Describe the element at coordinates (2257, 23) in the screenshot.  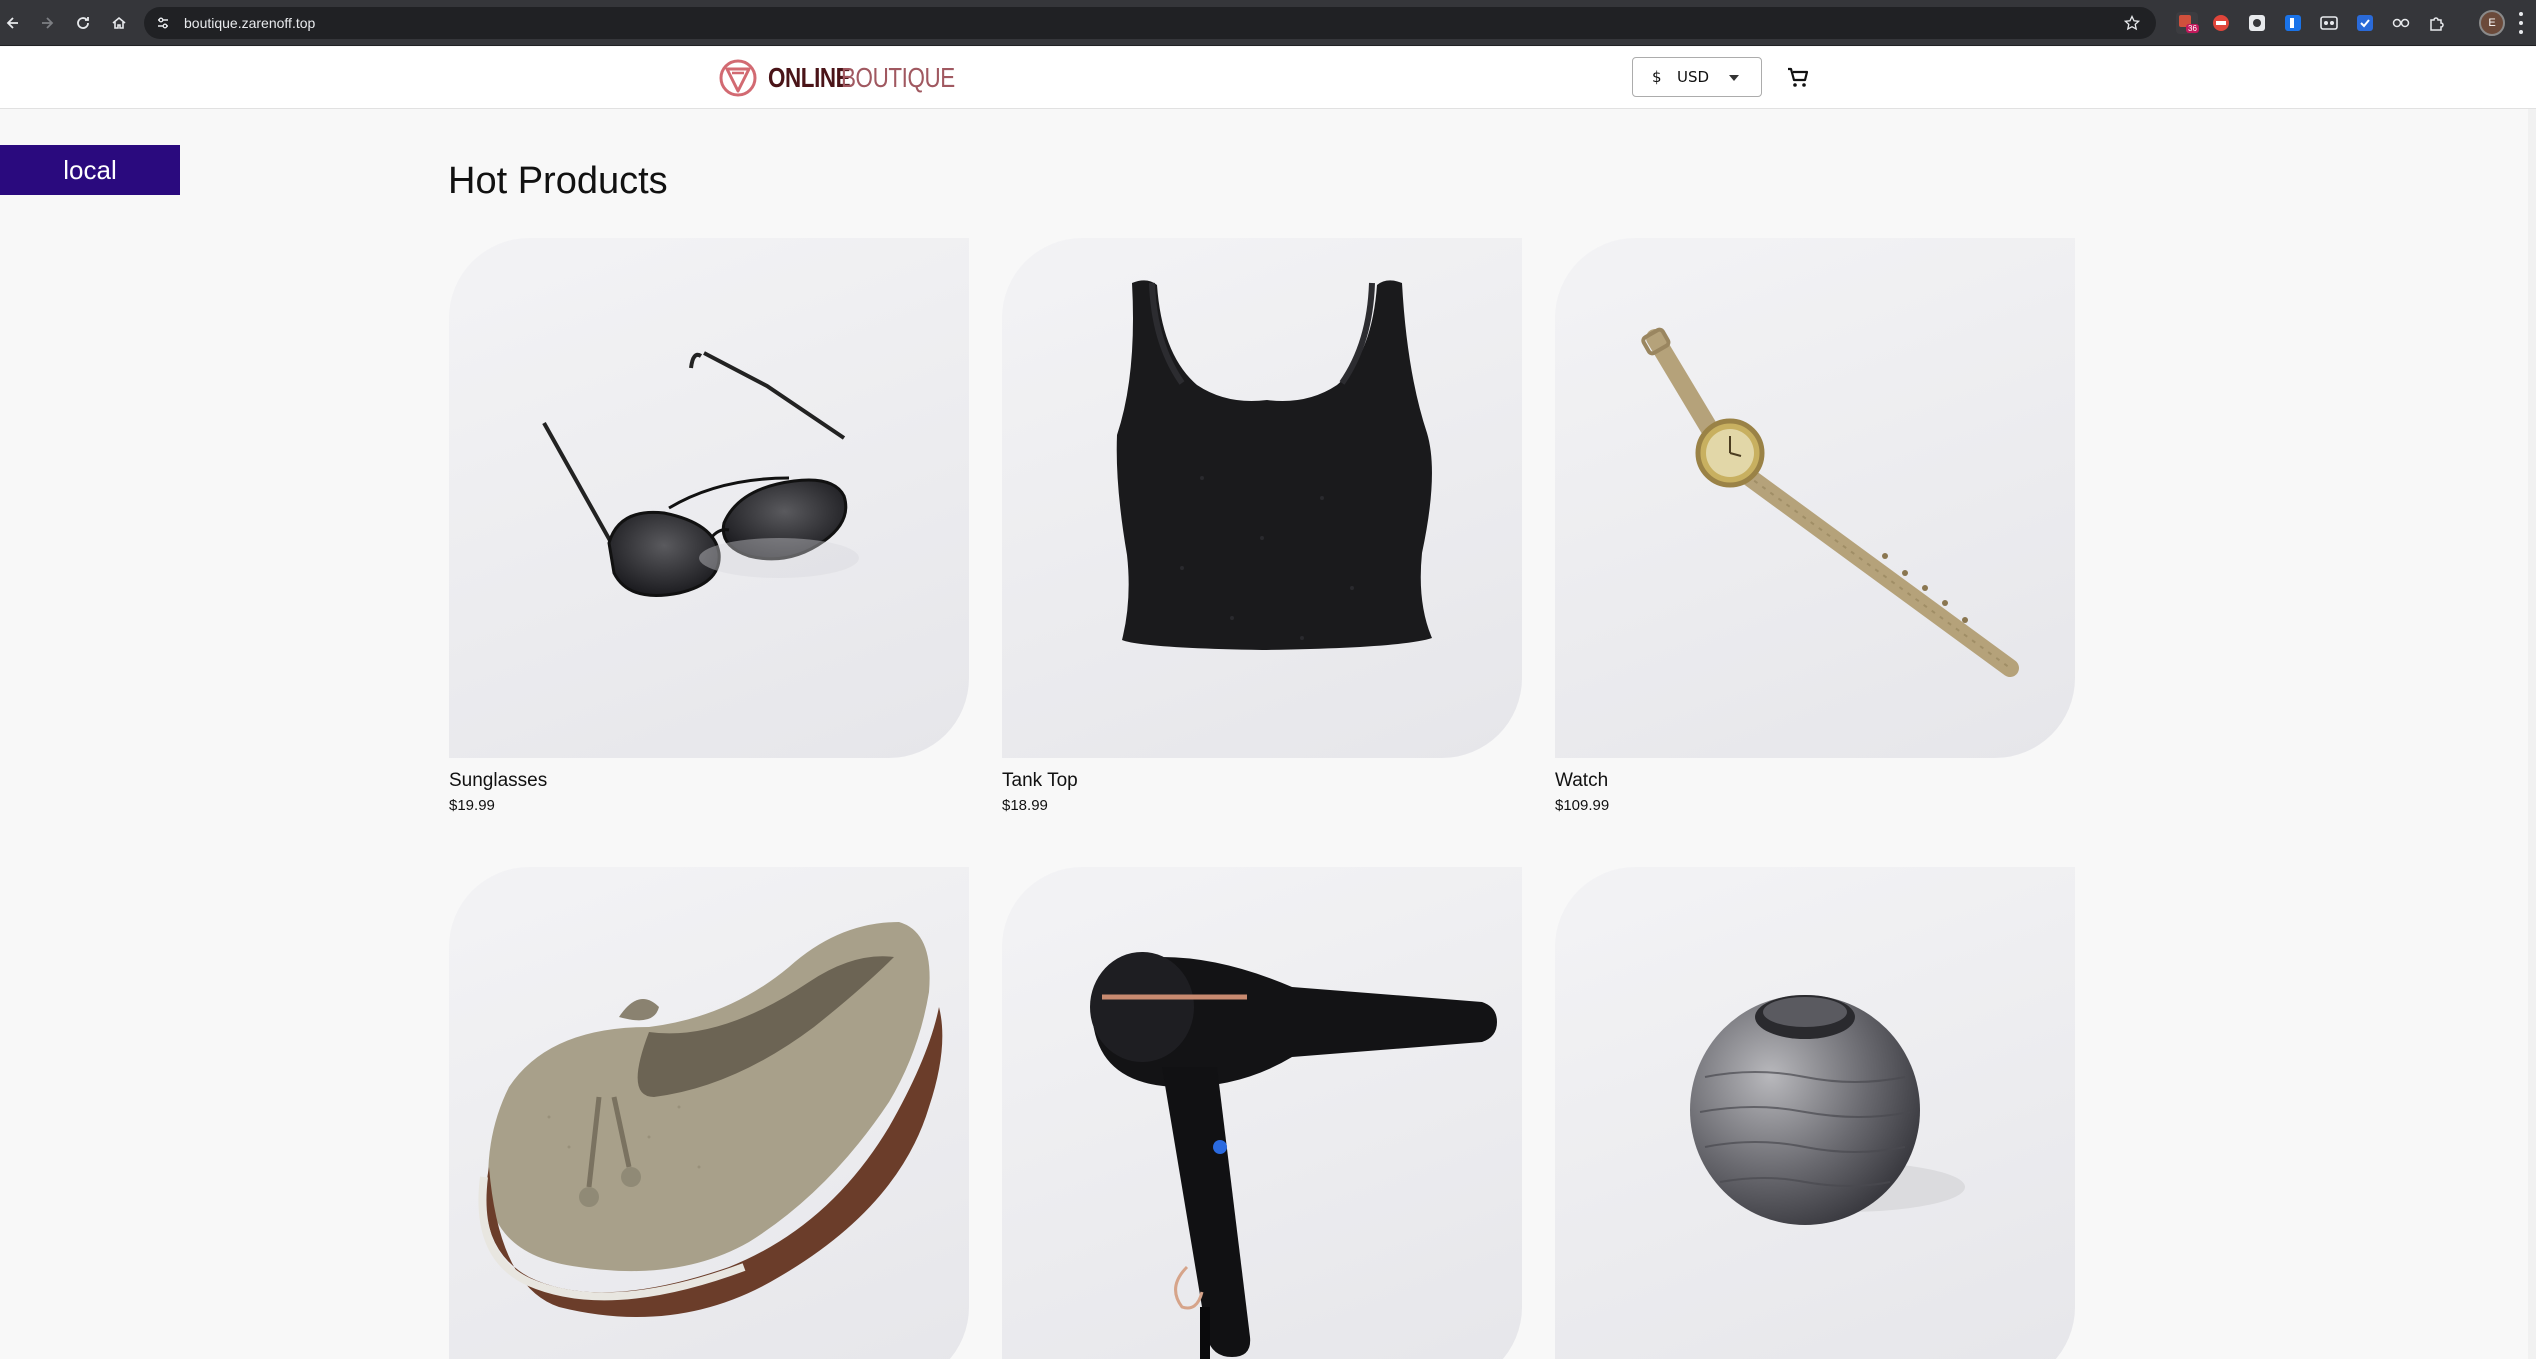
I see `extension-icon-box` at that location.